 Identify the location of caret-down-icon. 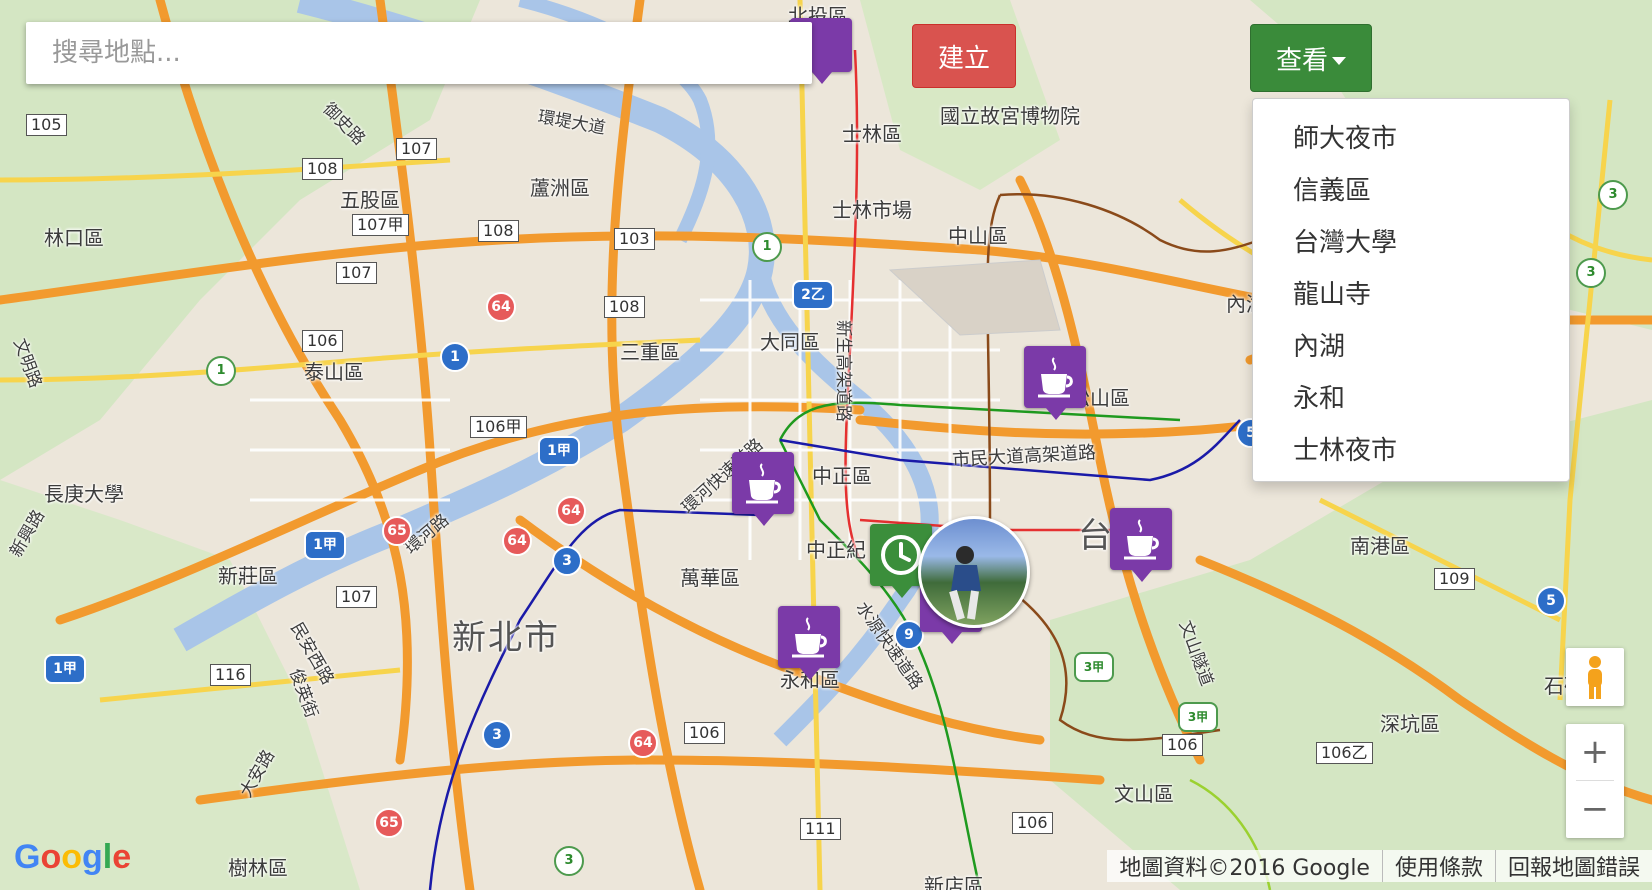
(1339, 61).